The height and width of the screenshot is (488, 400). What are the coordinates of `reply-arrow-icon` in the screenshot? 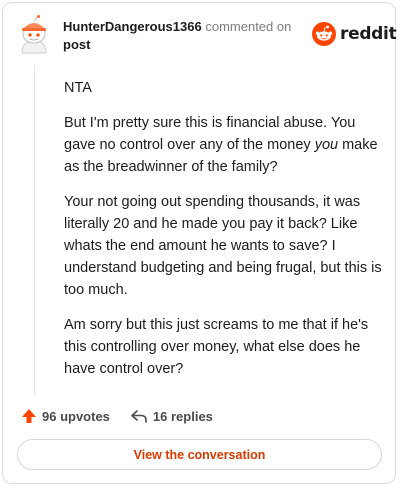 It's located at (139, 416).